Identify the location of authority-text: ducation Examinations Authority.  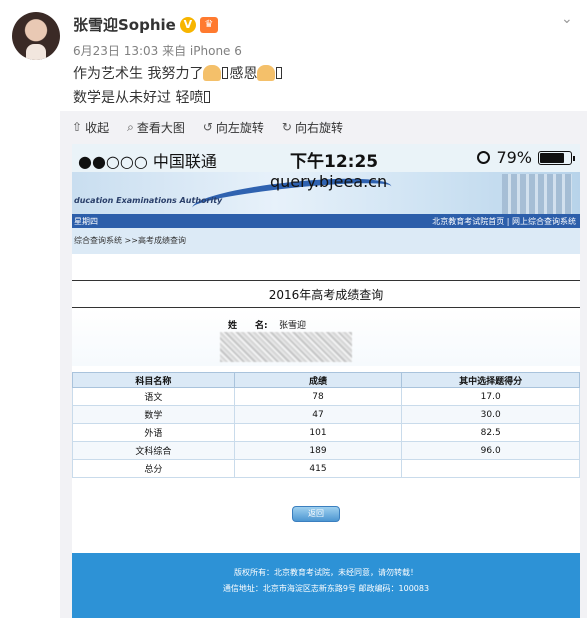
(148, 200).